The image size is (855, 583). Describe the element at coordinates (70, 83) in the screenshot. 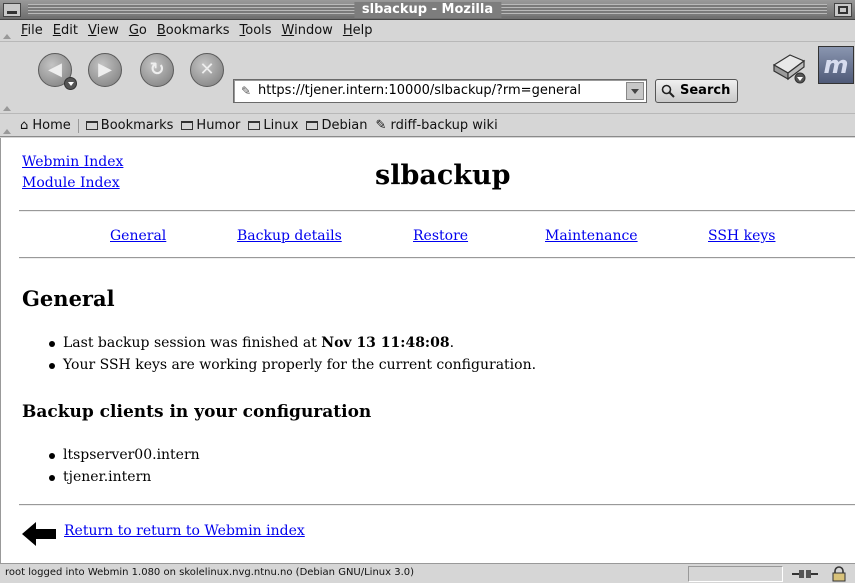

I see `back-history-dropdown-icon` at that location.